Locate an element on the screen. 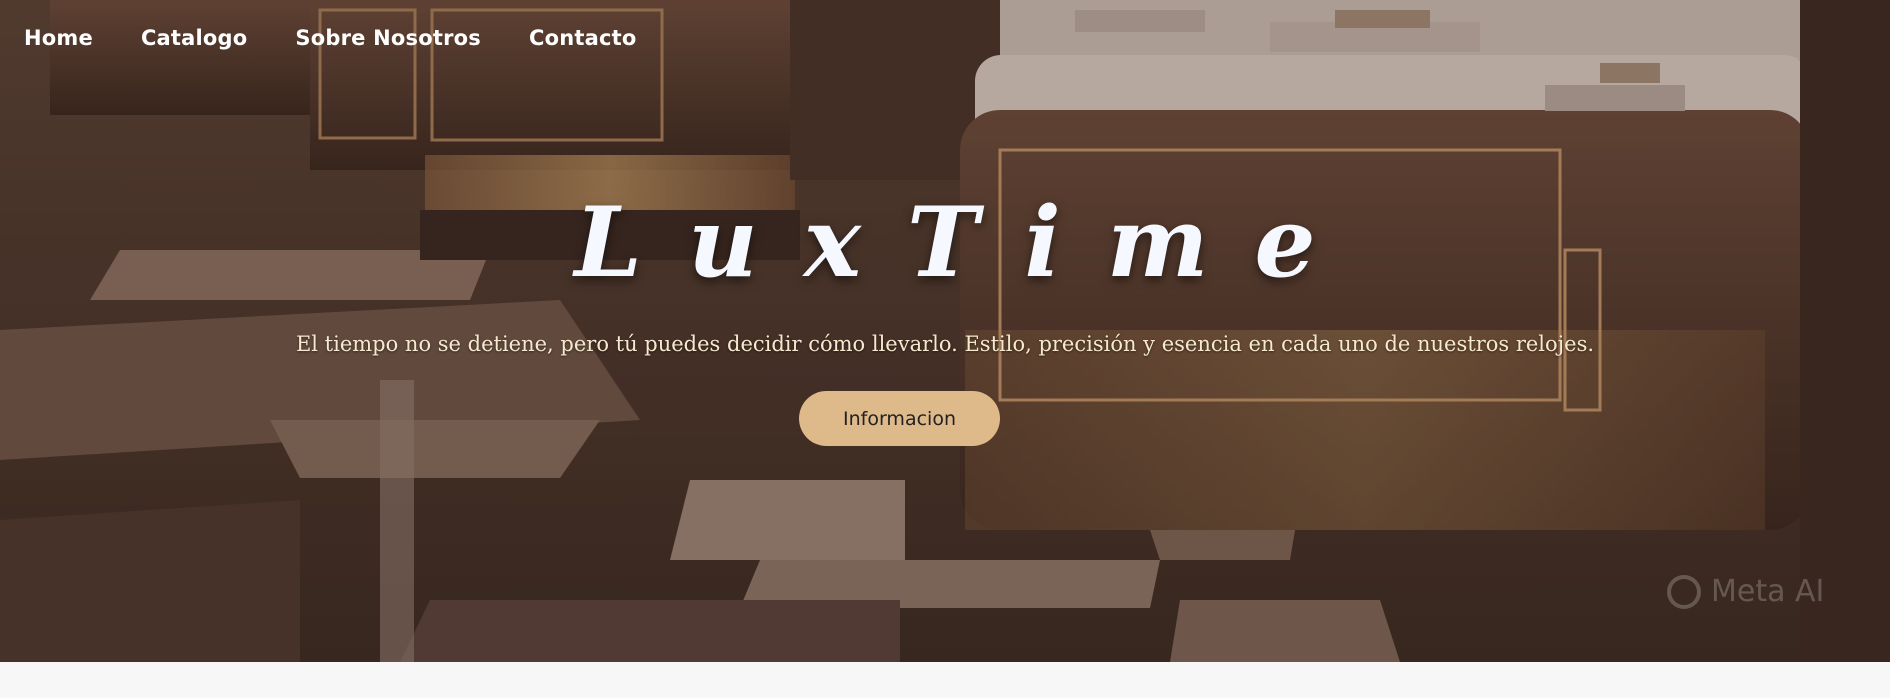  watermark-text: Meta AI is located at coordinates (1768, 591).